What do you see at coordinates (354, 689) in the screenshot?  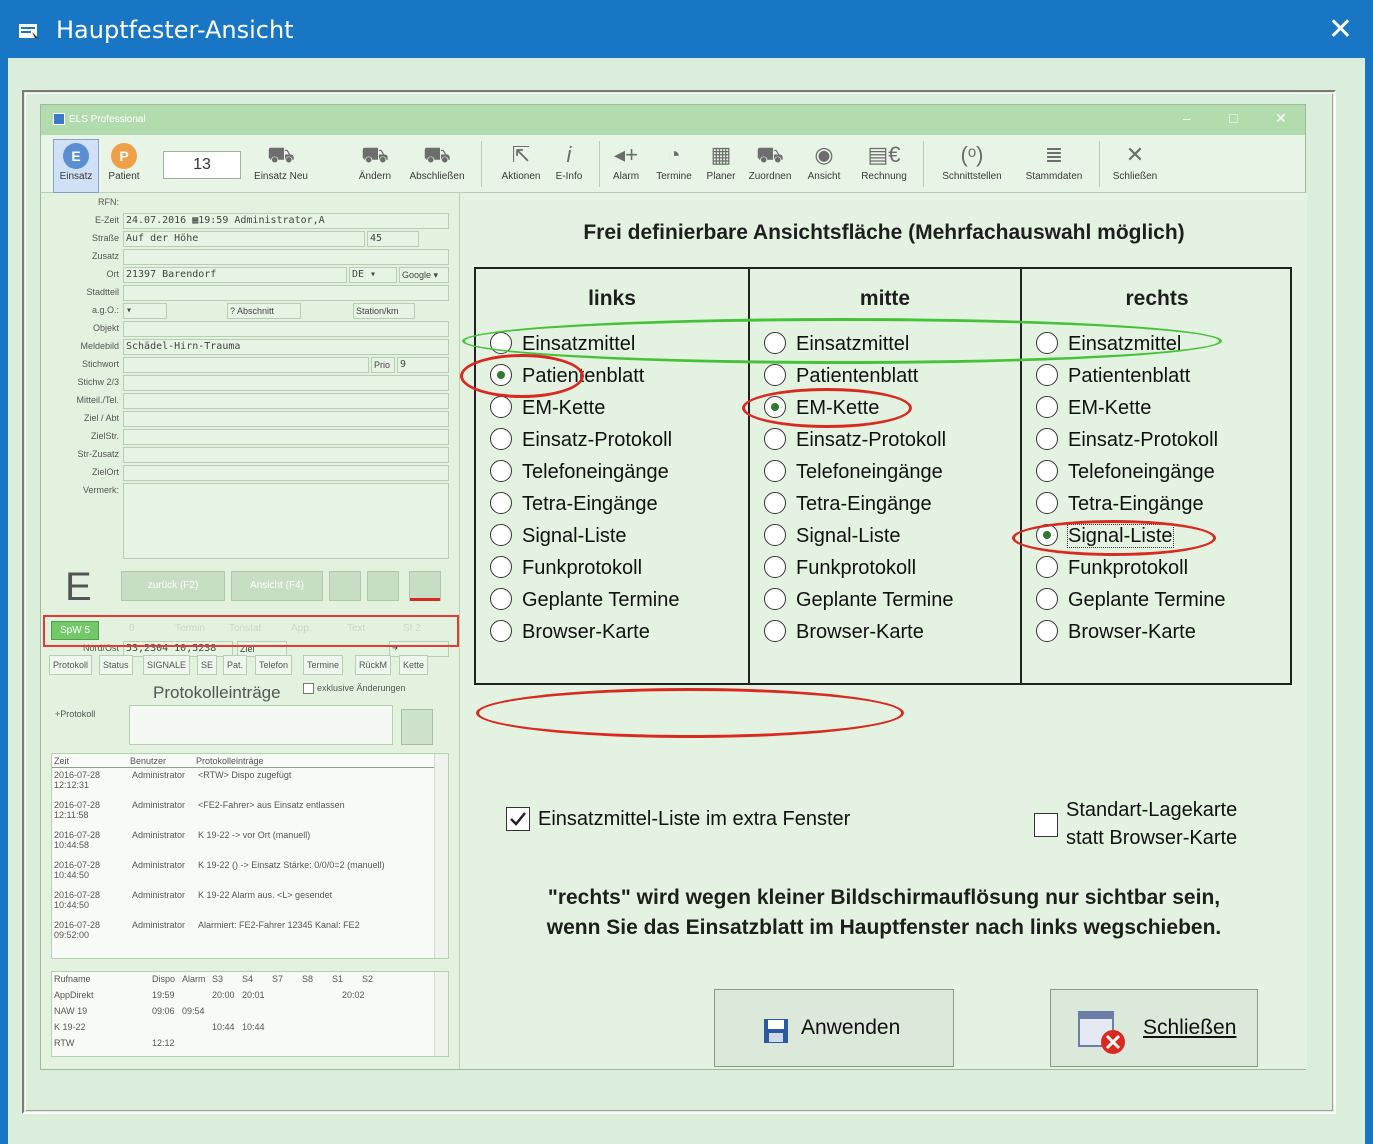 I see `exclusive-checkbox: exklusive Änderungen` at bounding box center [354, 689].